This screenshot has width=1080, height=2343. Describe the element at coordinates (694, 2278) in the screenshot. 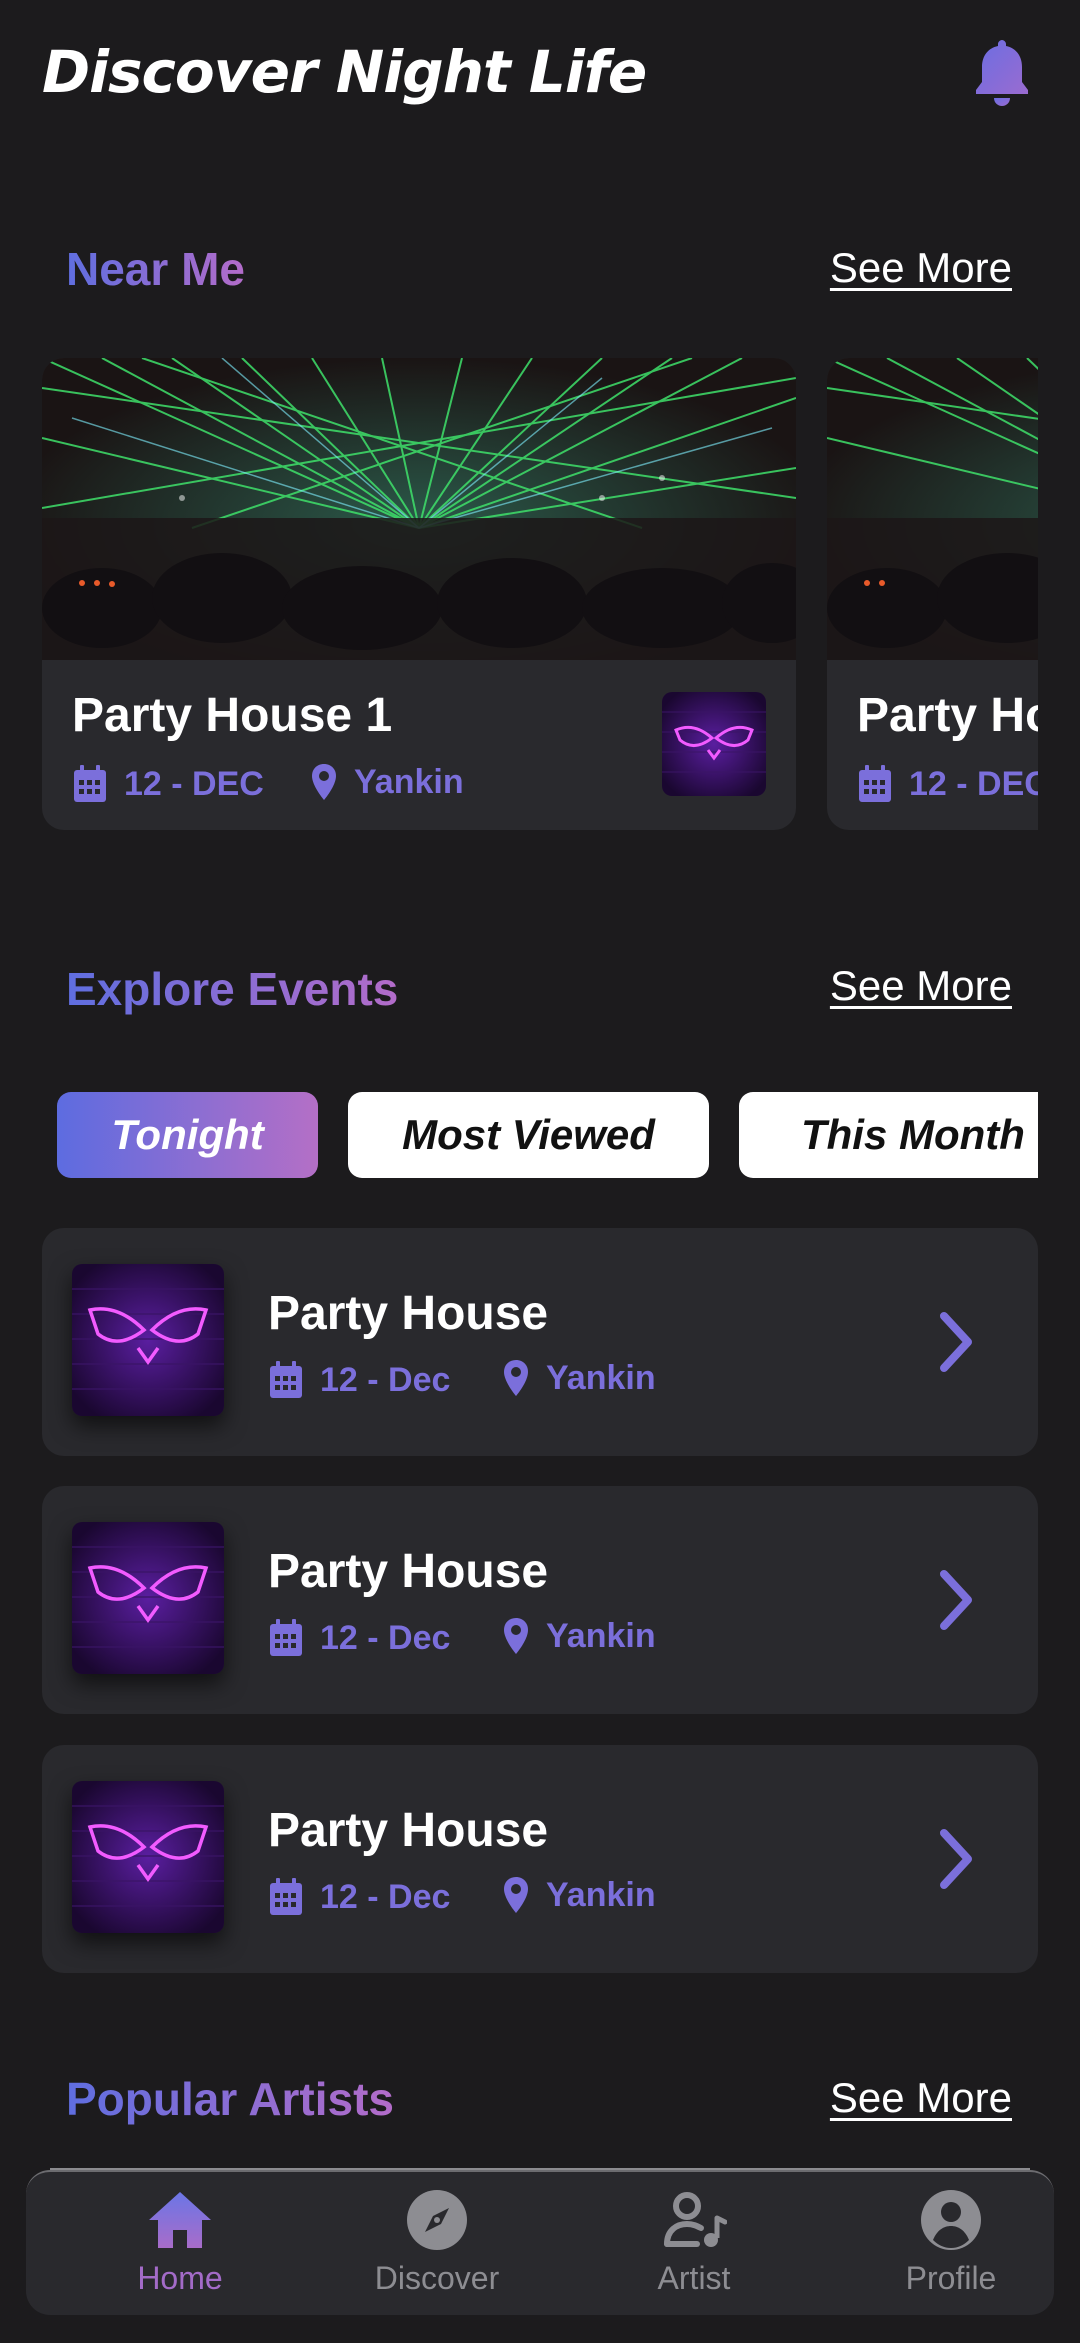

I see `nav-artist-label: Artist` at that location.